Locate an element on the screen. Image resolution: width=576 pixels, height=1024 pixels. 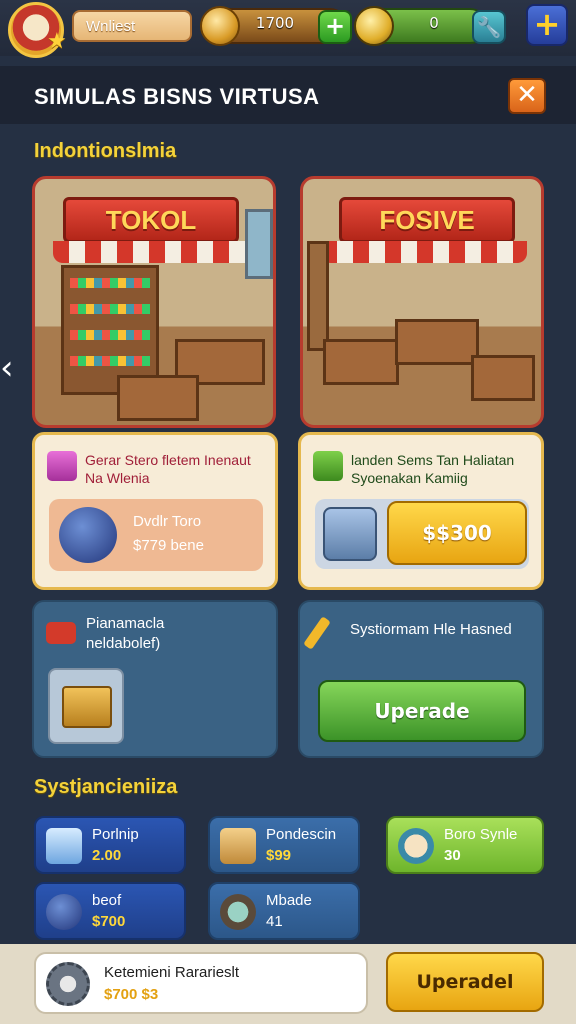
page-title: SIMULAS BISNS VIRTUSA is located at coordinates (177, 96).